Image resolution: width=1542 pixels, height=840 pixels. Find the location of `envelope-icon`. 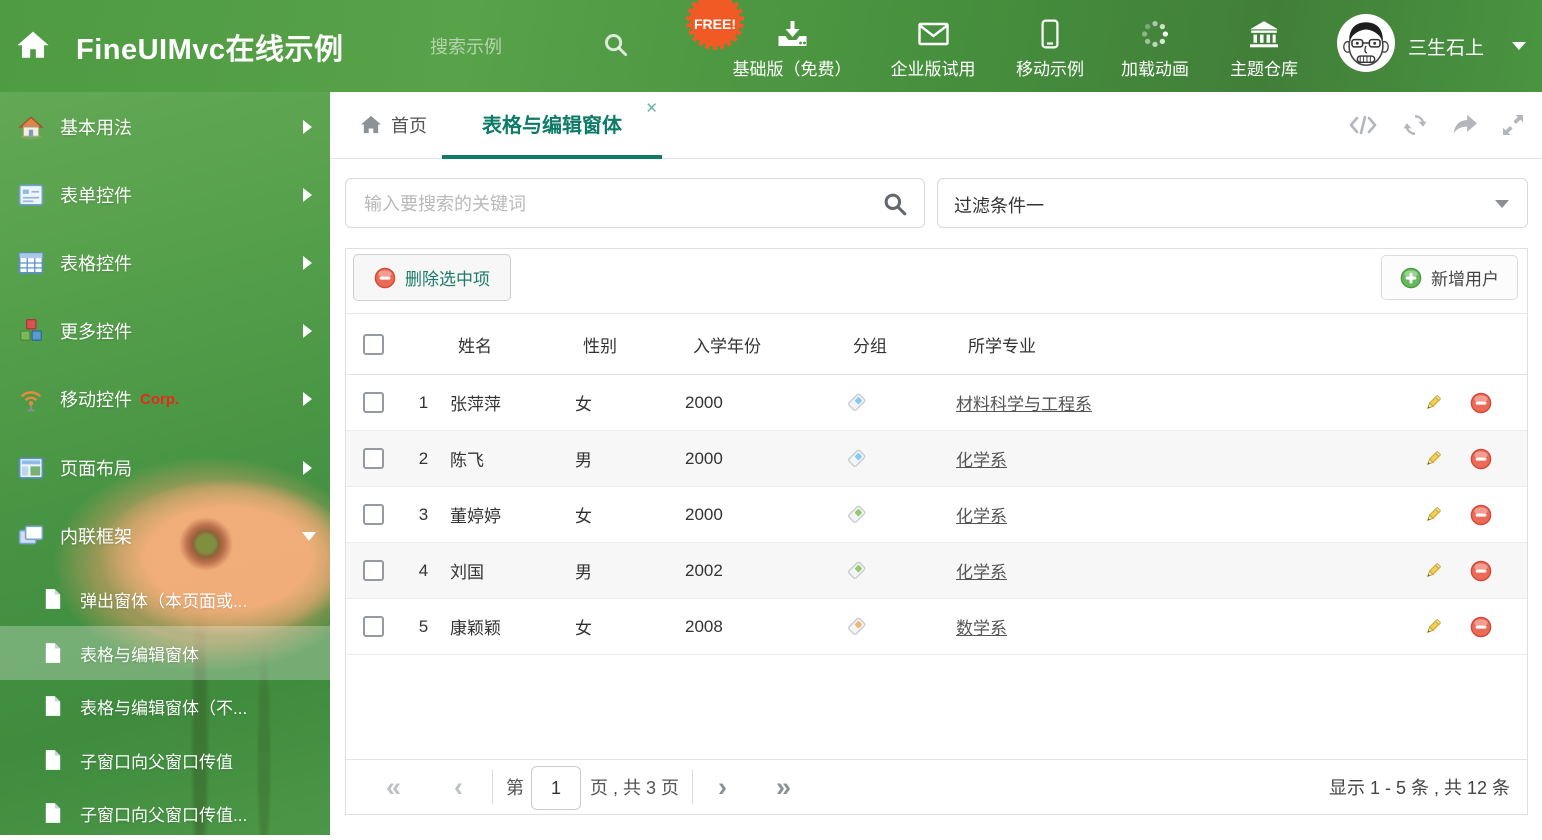

envelope-icon is located at coordinates (933, 34).